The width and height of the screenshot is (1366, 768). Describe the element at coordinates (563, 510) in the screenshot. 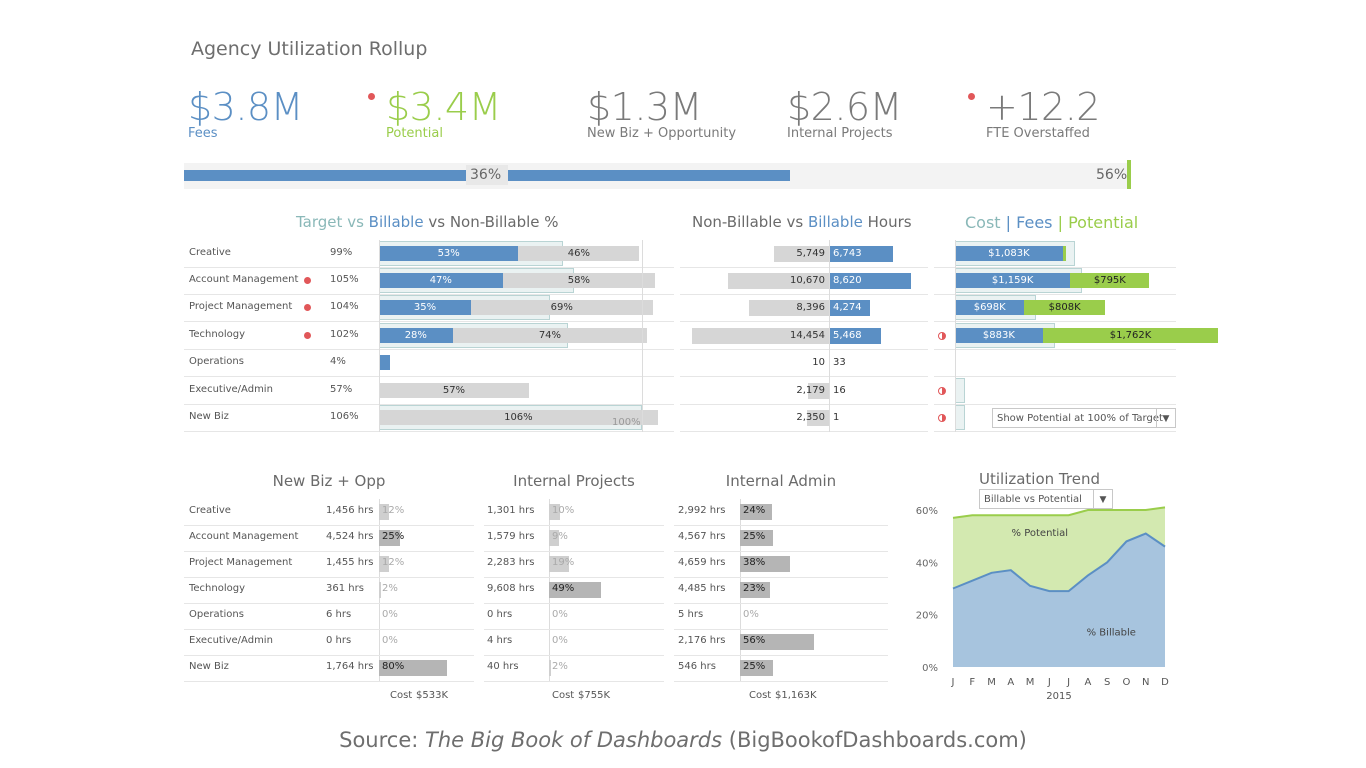

I see `pct-label: 10%` at that location.